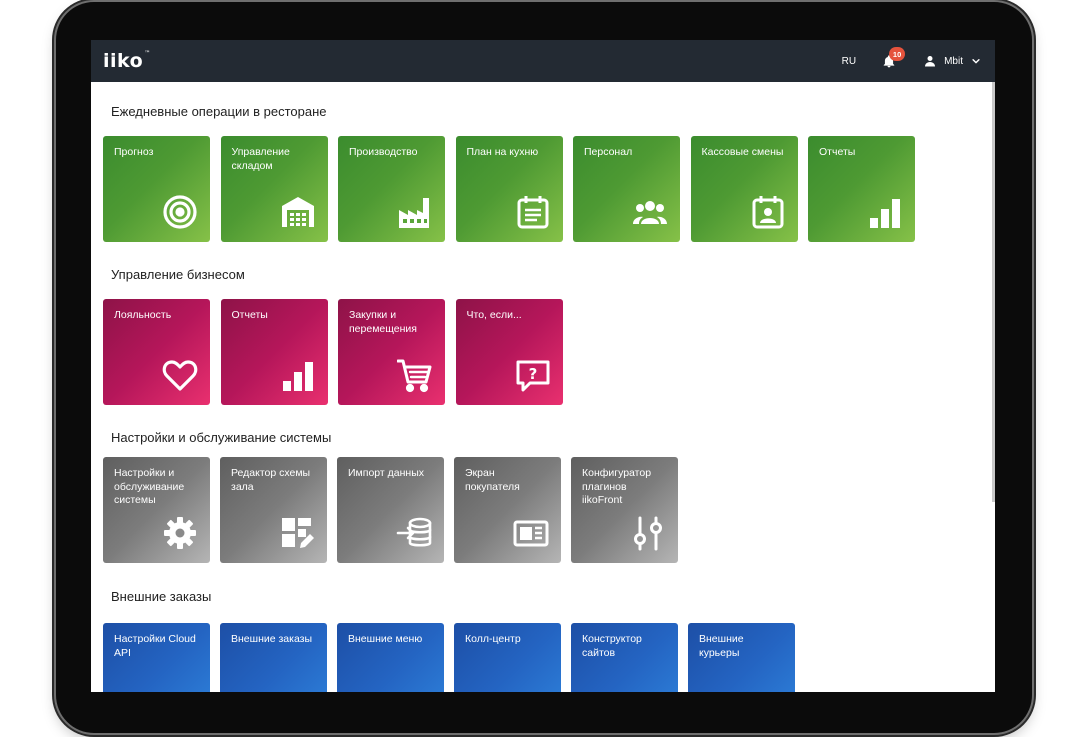 The image size is (1084, 737). What do you see at coordinates (608, 152) in the screenshot?
I see `tile-label: Персонал` at bounding box center [608, 152].